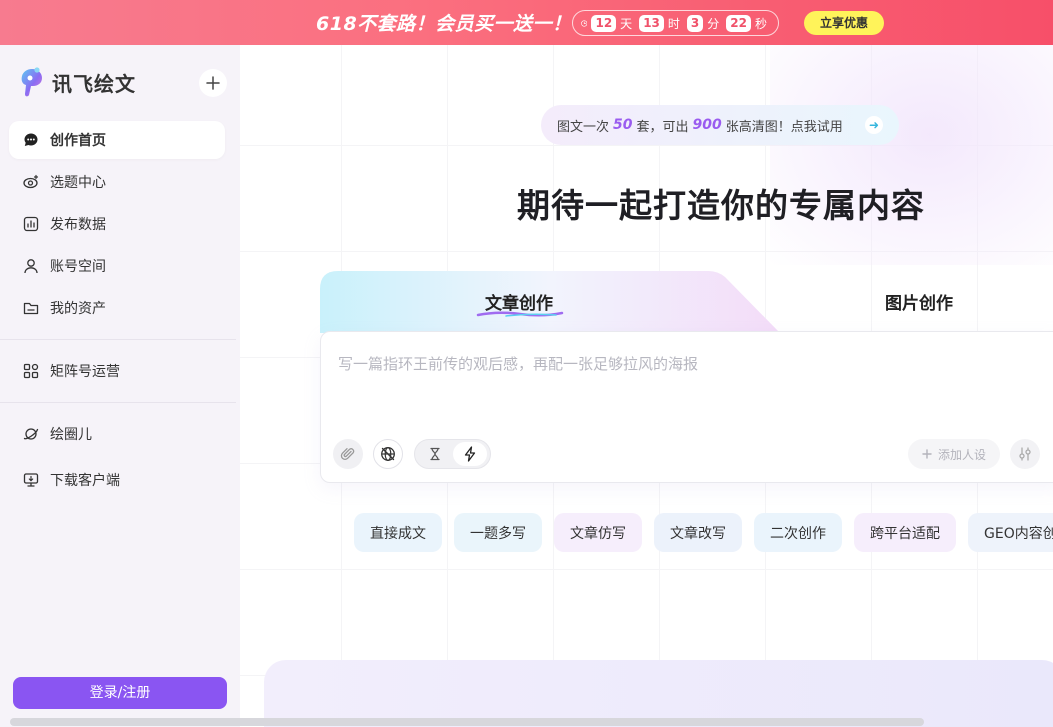 The image size is (1053, 727). Describe the element at coordinates (435, 454) in the screenshot. I see `hourglass-icon` at that location.